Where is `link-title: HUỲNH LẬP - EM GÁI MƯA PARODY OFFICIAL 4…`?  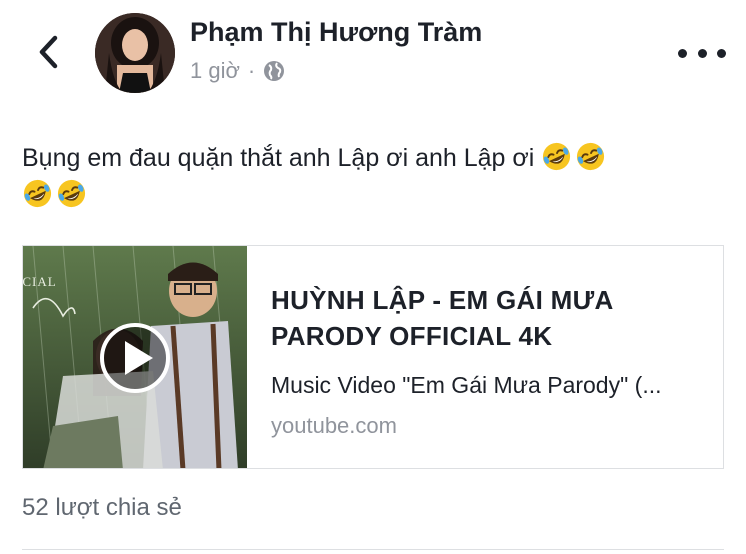 link-title: HUỲNH LẬP - EM GÁI MƯA PARODY OFFICIAL 4… is located at coordinates (481, 318).